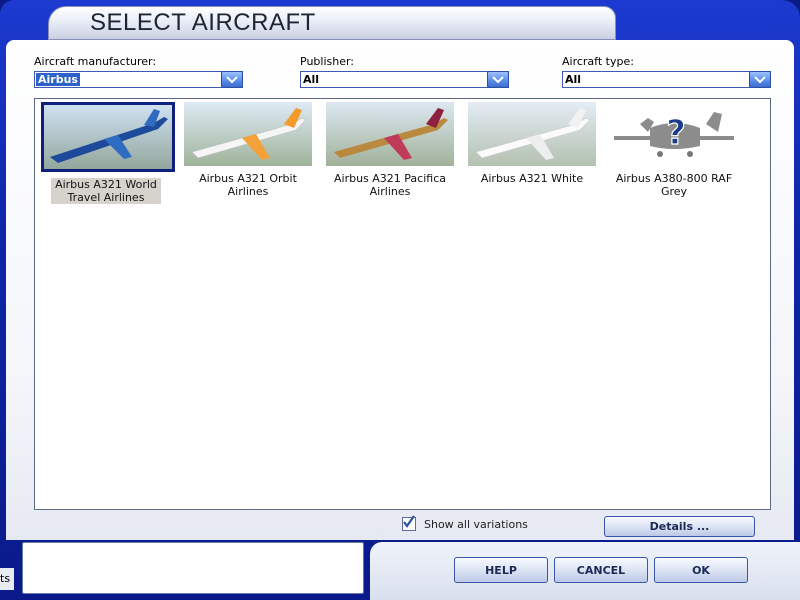 The width and height of the screenshot is (800, 600). Describe the element at coordinates (327, 61) in the screenshot. I see `publisher-label: Publisher:` at that location.